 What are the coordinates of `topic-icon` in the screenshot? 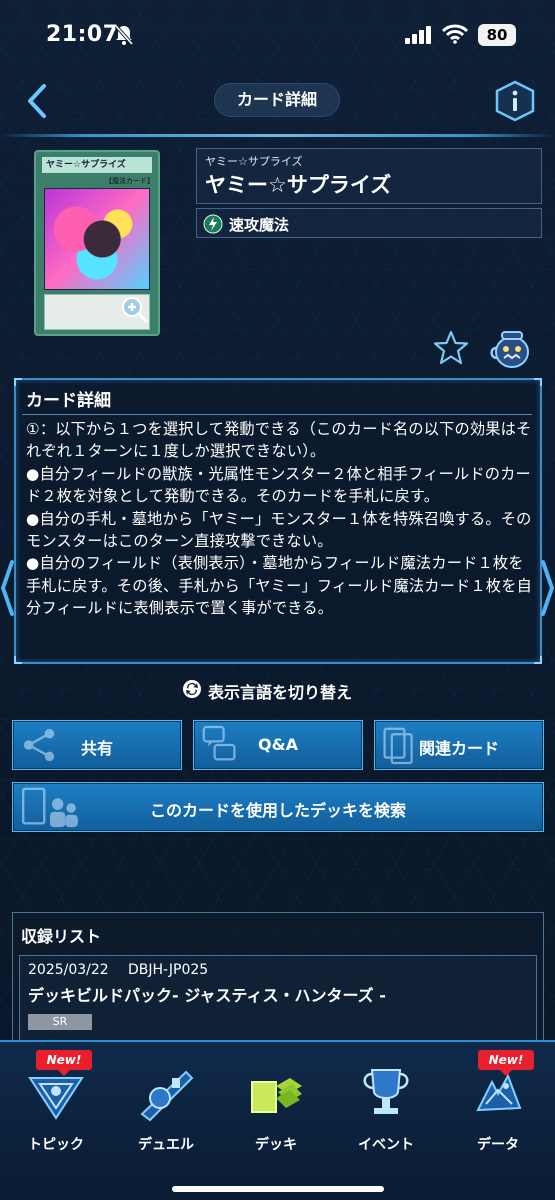 It's located at (56, 1098).